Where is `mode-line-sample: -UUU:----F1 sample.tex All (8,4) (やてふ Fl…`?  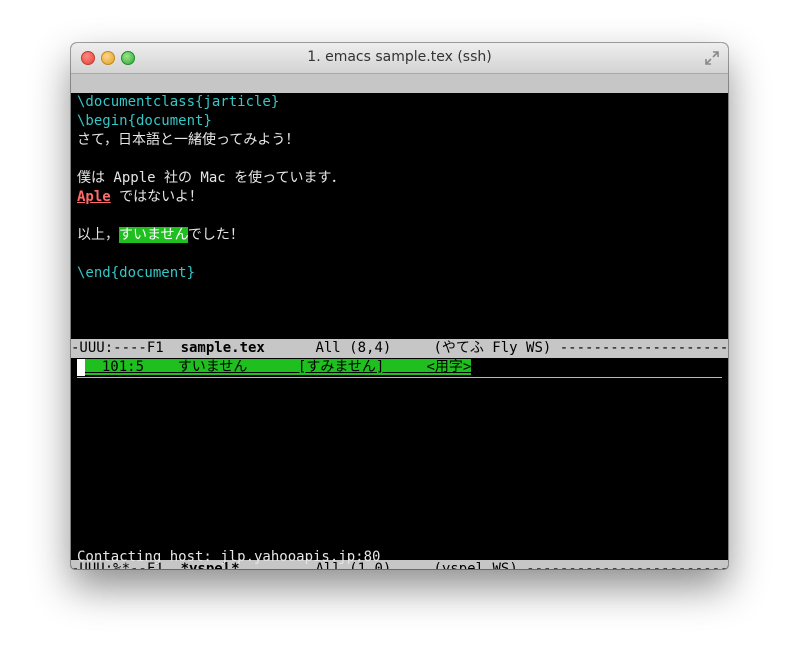
mode-line-sample: -UUU:----F1 sample.tex All (8,4) (やてふ Fl… is located at coordinates (399, 348).